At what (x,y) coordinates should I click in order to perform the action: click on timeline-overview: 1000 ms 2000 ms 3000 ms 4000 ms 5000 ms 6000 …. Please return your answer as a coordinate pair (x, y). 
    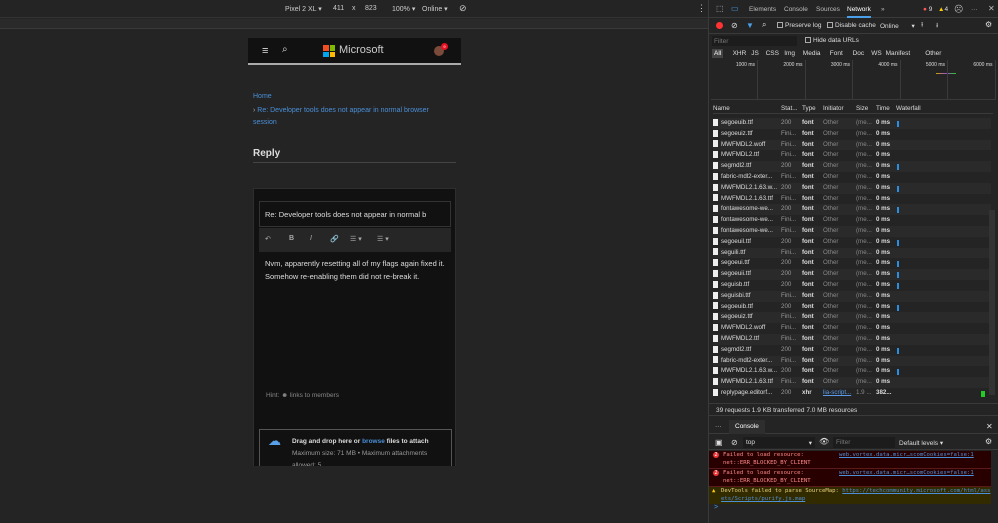
    Looking at the image, I should click on (853, 80).